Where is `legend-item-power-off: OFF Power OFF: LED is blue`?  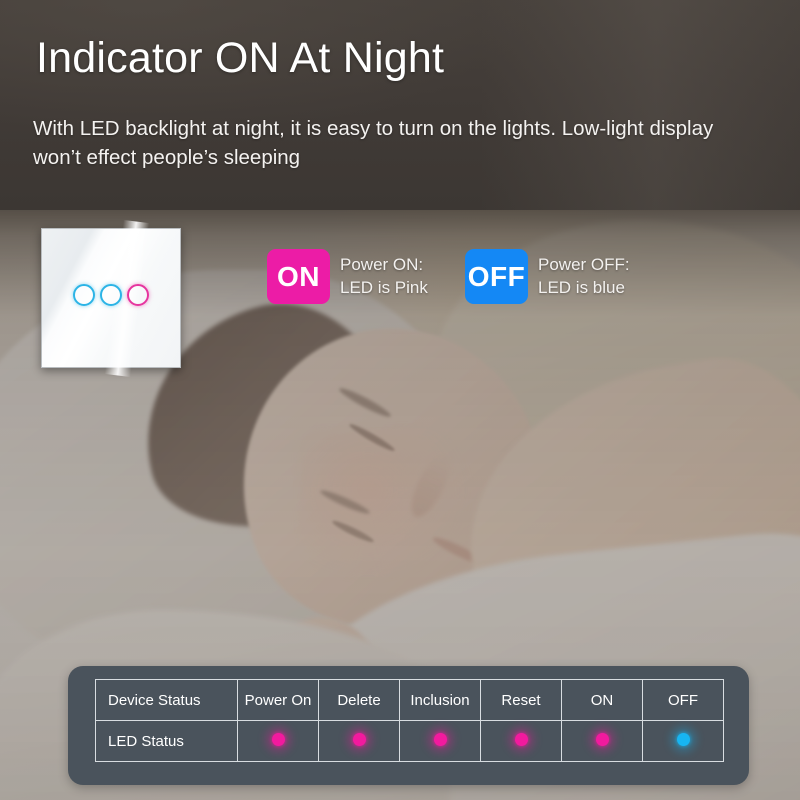
legend-item-power-off: OFF Power OFF: LED is blue is located at coordinates (547, 276).